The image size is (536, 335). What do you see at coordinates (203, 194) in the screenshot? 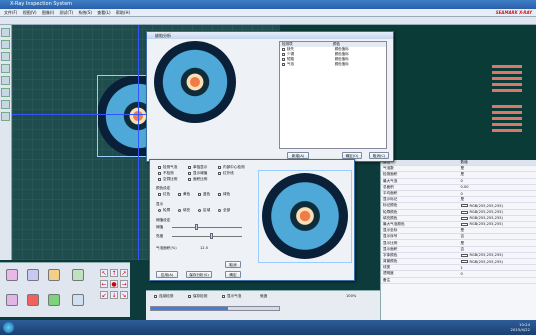
I see `color-blue: 蓝色` at bounding box center [203, 194].